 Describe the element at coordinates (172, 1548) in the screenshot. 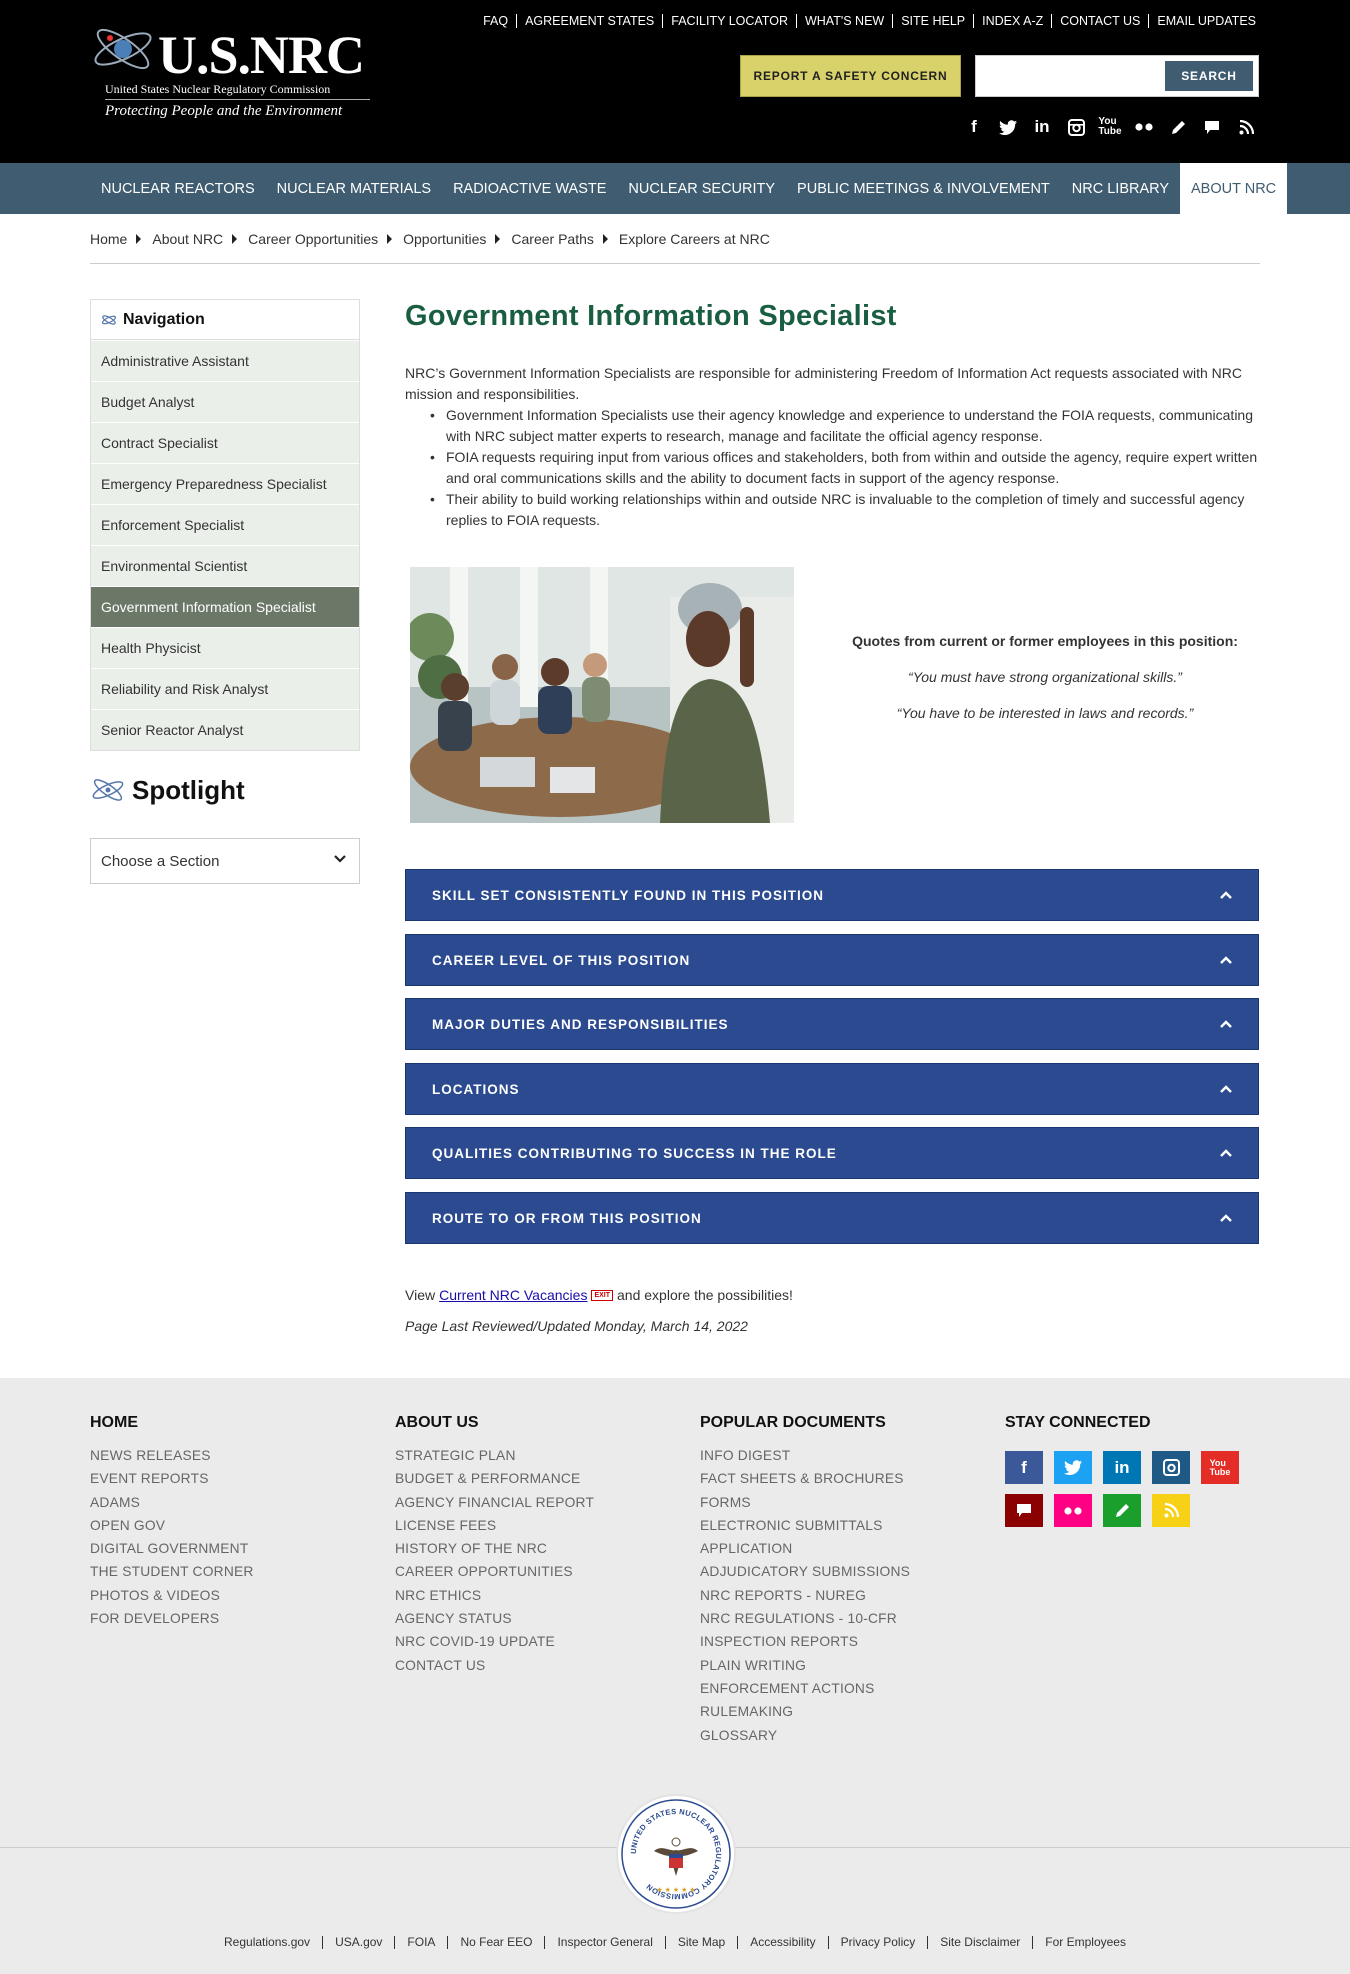

I see `footer-link: DIGITAL GOVERNMENT` at that location.